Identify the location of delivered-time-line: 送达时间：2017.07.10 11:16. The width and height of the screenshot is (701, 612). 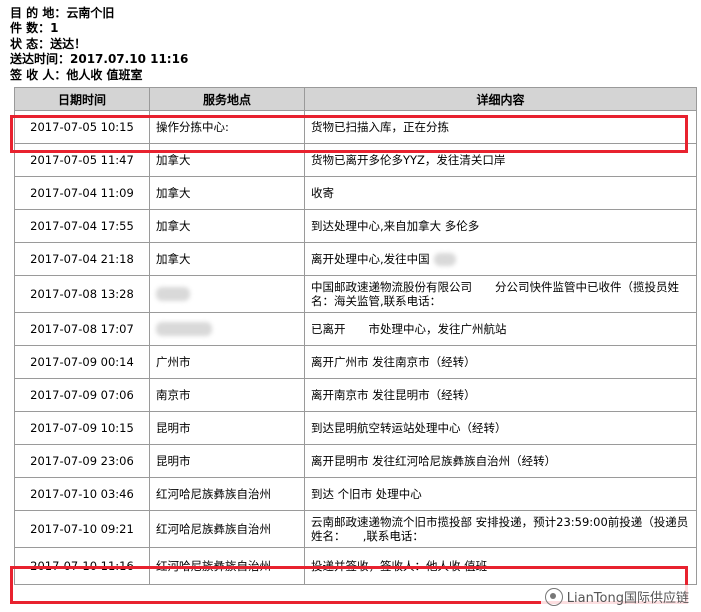
(99, 59).